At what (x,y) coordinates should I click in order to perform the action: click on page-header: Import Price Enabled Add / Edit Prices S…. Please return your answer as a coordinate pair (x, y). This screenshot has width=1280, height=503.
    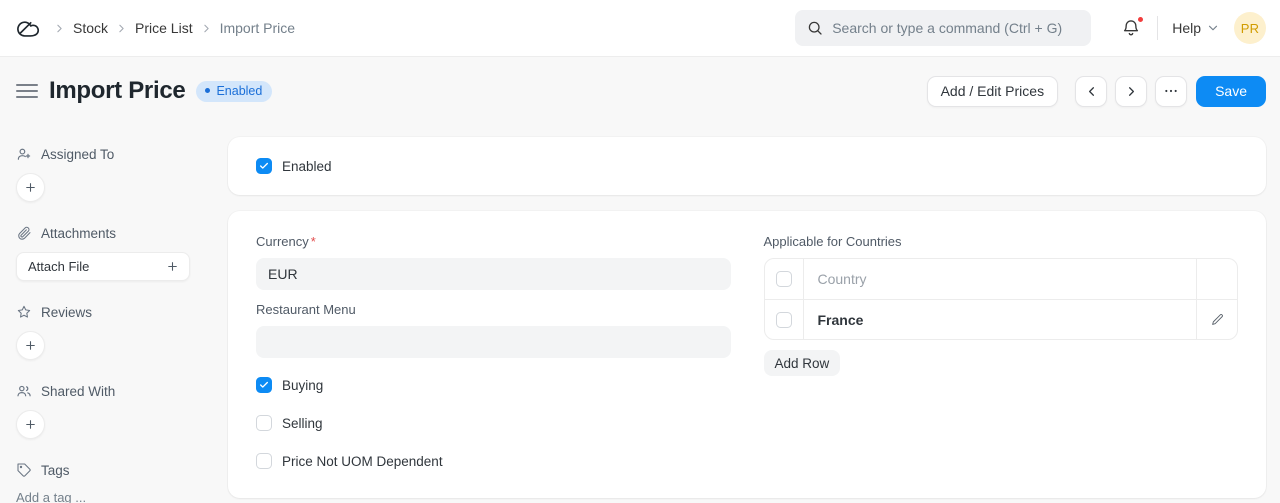
    Looking at the image, I should click on (640, 91).